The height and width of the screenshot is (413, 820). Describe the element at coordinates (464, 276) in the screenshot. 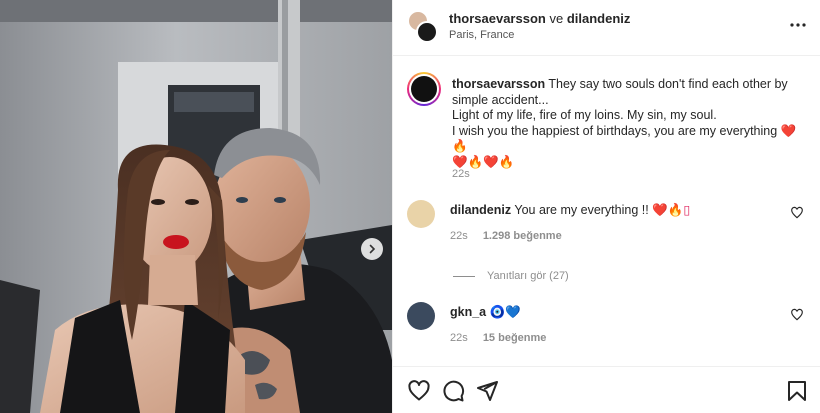

I see `replies-divider` at that location.